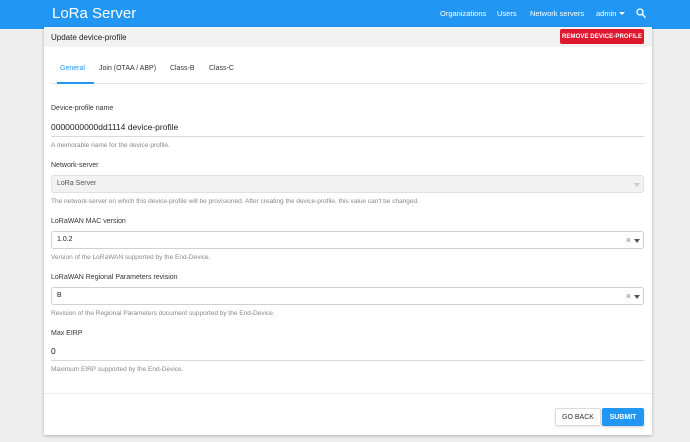  Describe the element at coordinates (127, 68) in the screenshot. I see `tab-join: Join (OTAA / ABP)` at that location.